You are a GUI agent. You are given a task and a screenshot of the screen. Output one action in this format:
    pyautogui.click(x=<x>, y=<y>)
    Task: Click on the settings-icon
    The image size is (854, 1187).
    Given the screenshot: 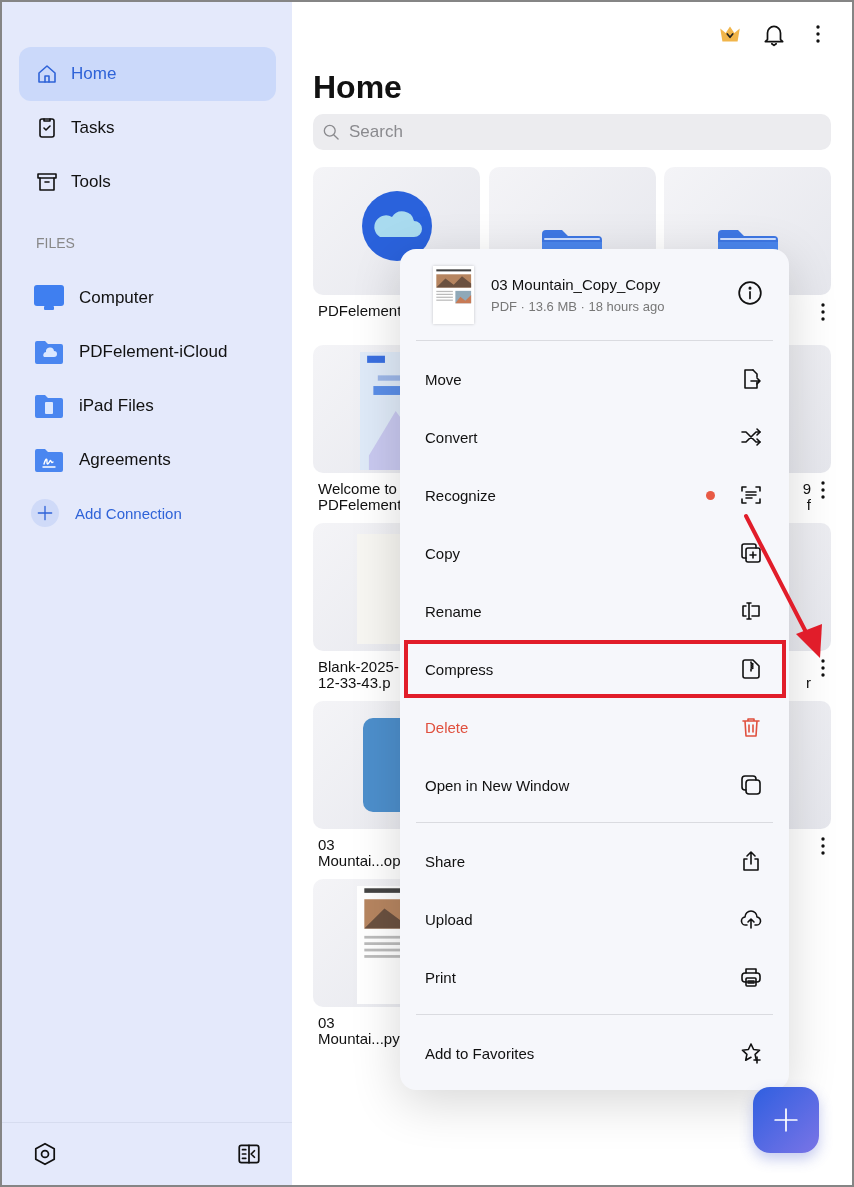 What is the action you would take?
    pyautogui.click(x=45, y=1154)
    